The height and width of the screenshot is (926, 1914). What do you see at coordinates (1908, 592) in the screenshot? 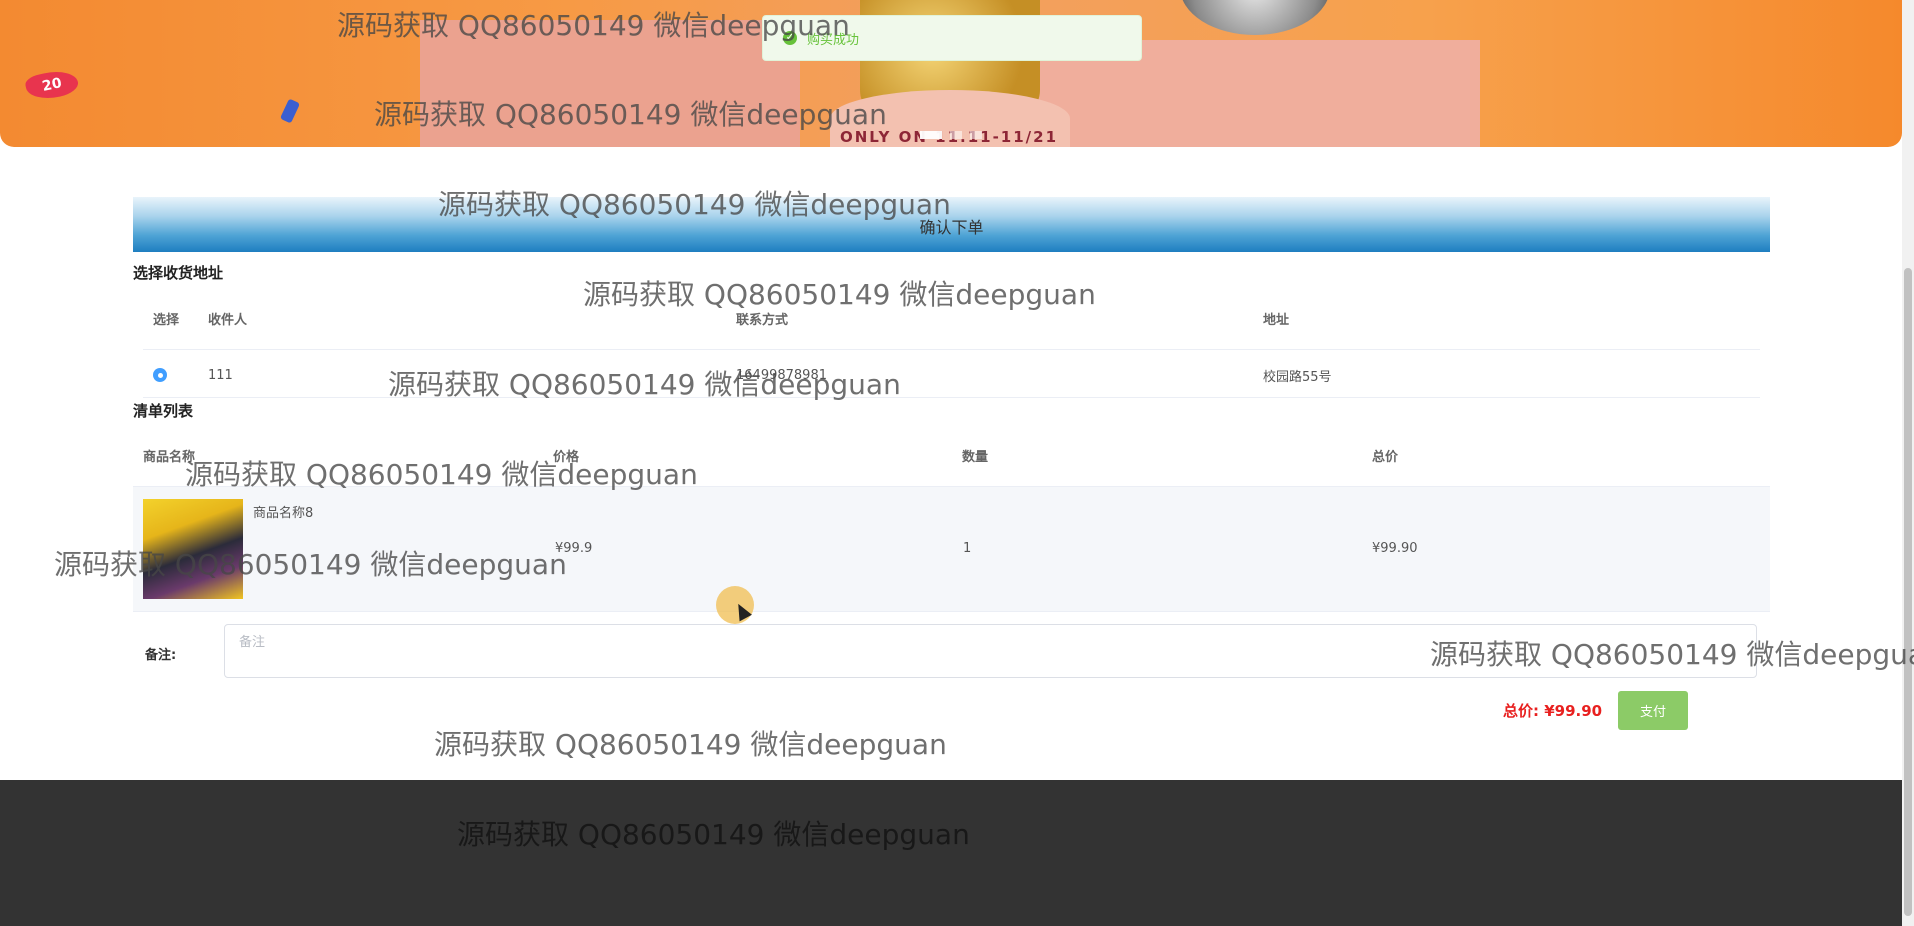
I see `scrollbar-thumb` at bounding box center [1908, 592].